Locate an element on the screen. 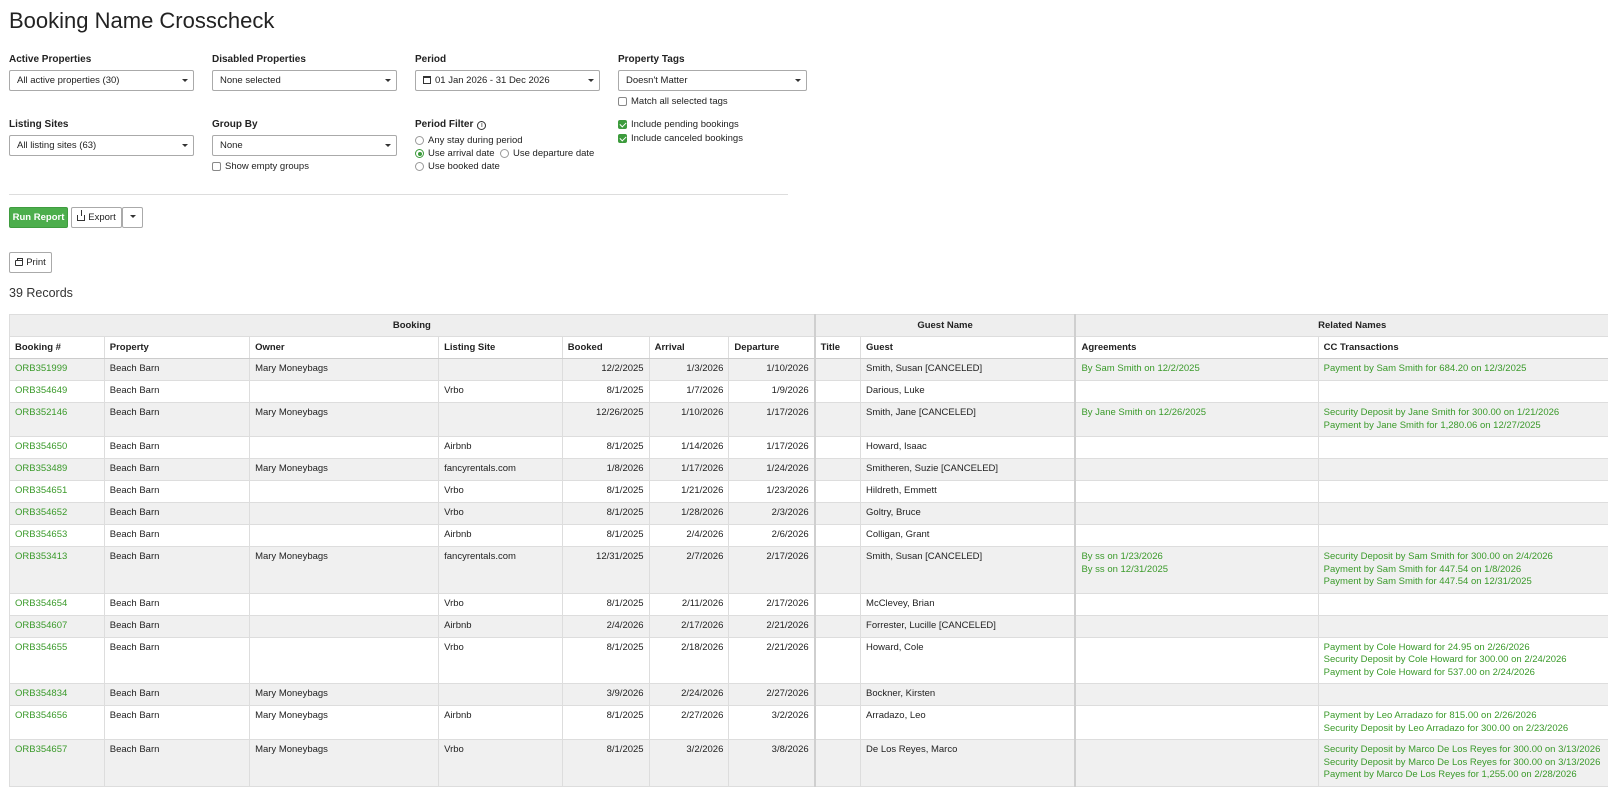 This screenshot has height=804, width=1608. checkbox-icon is located at coordinates (622, 101).